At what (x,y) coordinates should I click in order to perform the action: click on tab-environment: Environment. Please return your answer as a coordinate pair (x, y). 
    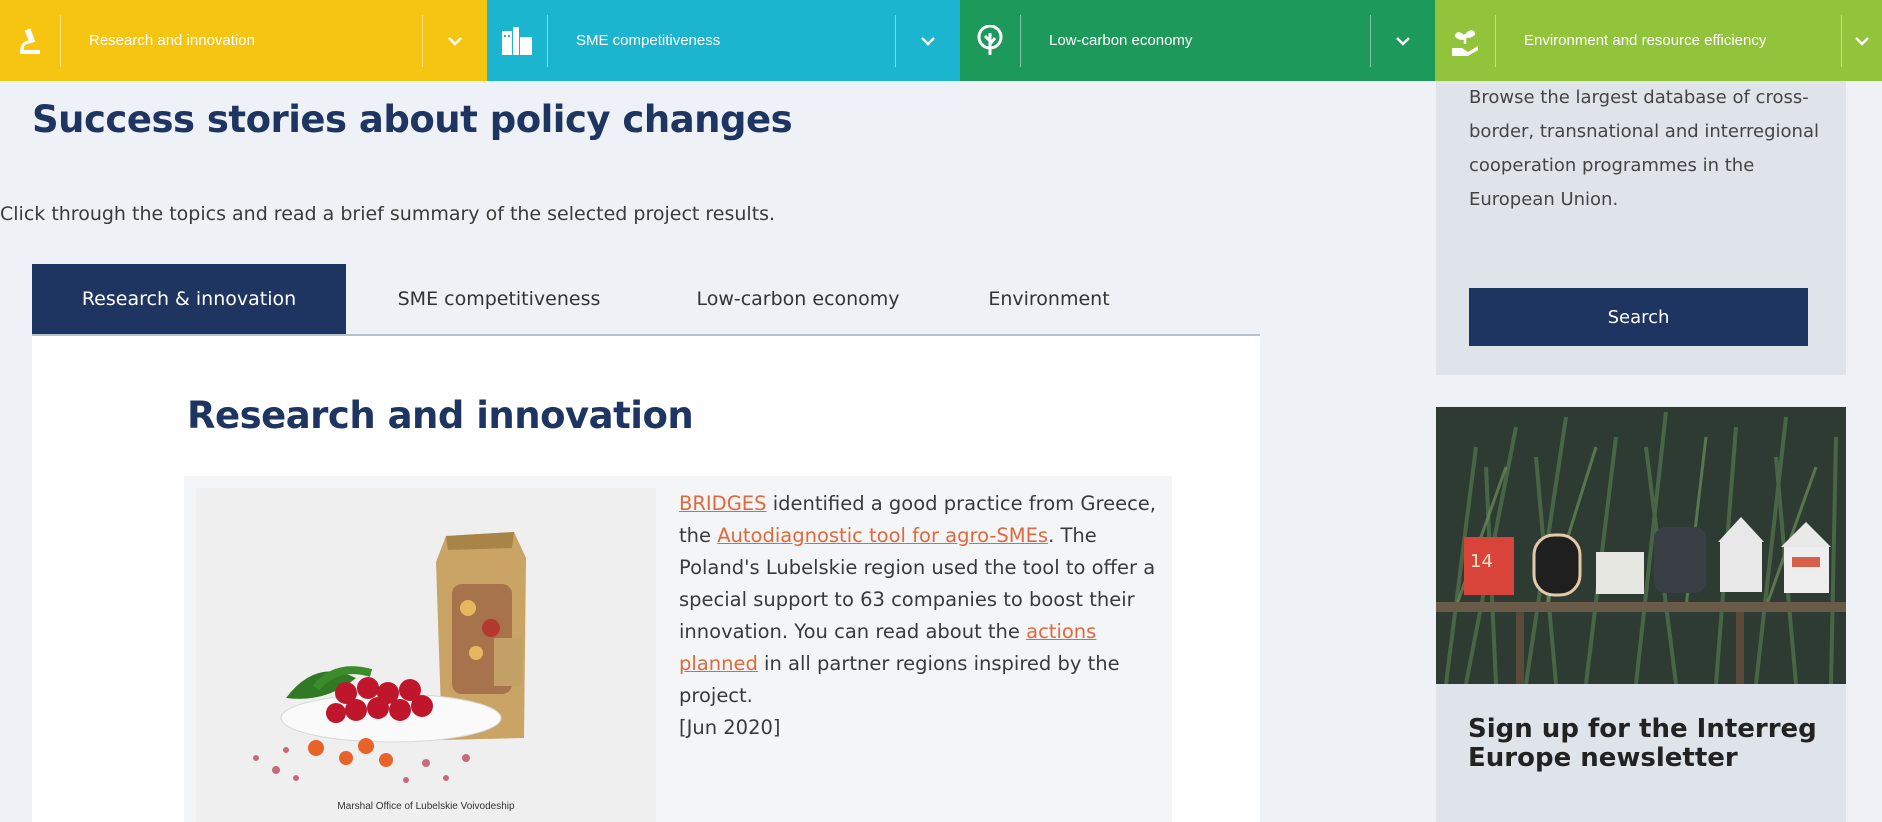
    Looking at the image, I should click on (1049, 299).